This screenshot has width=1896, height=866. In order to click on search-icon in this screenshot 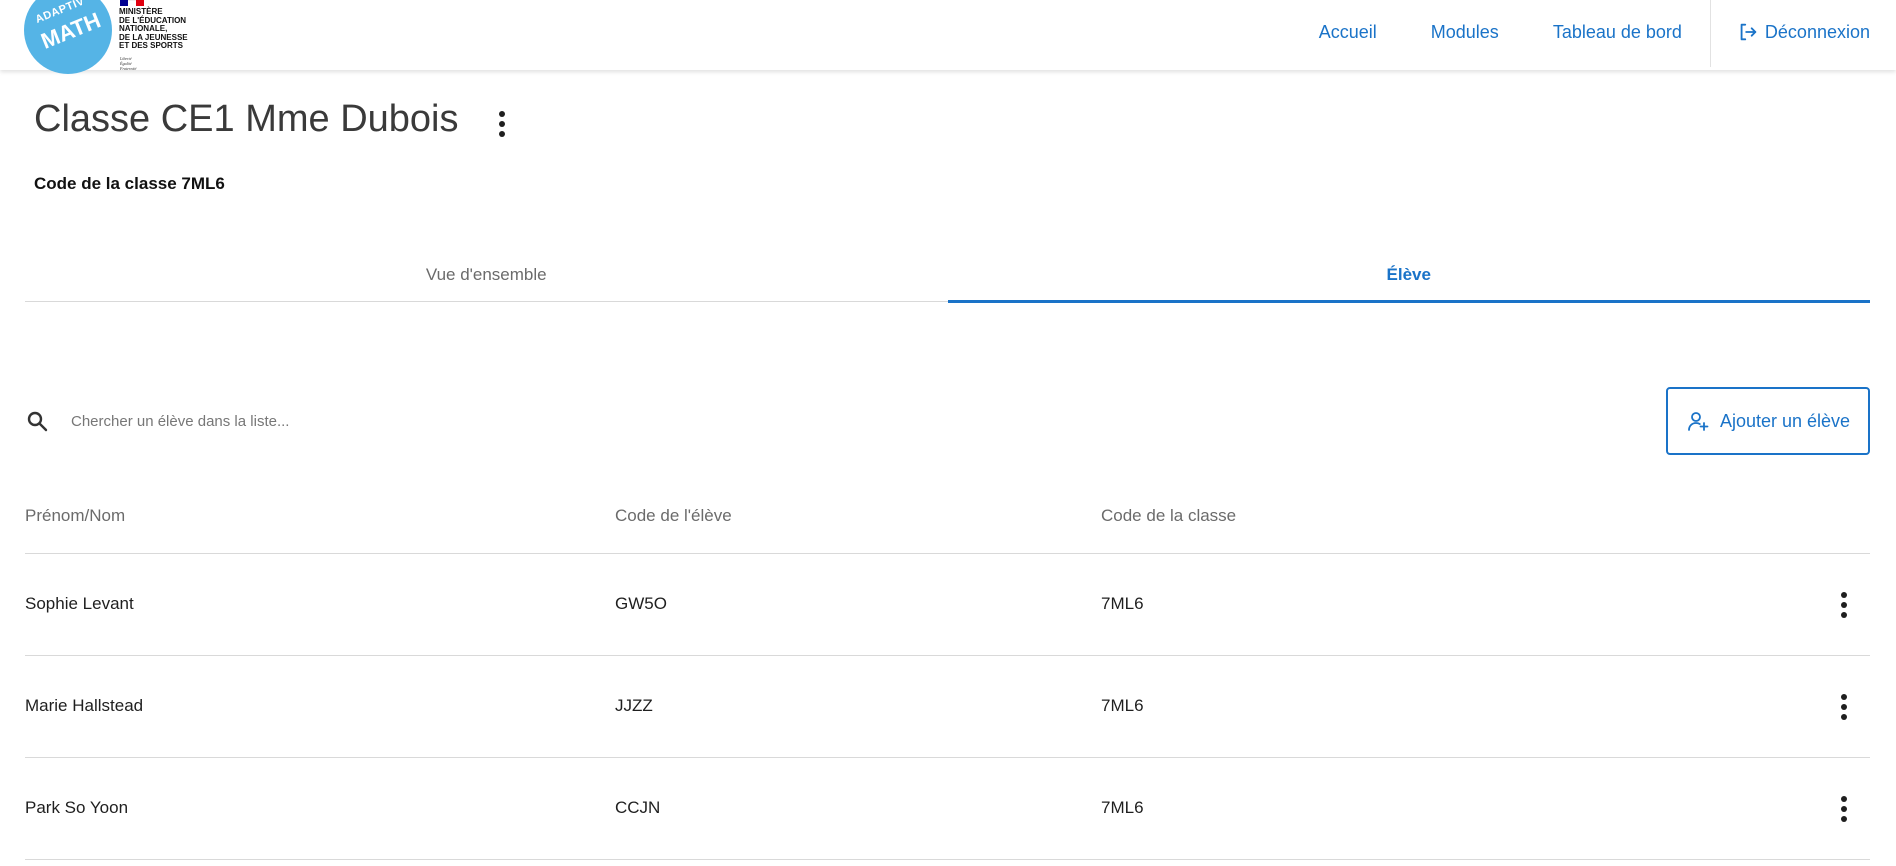, I will do `click(37, 421)`.